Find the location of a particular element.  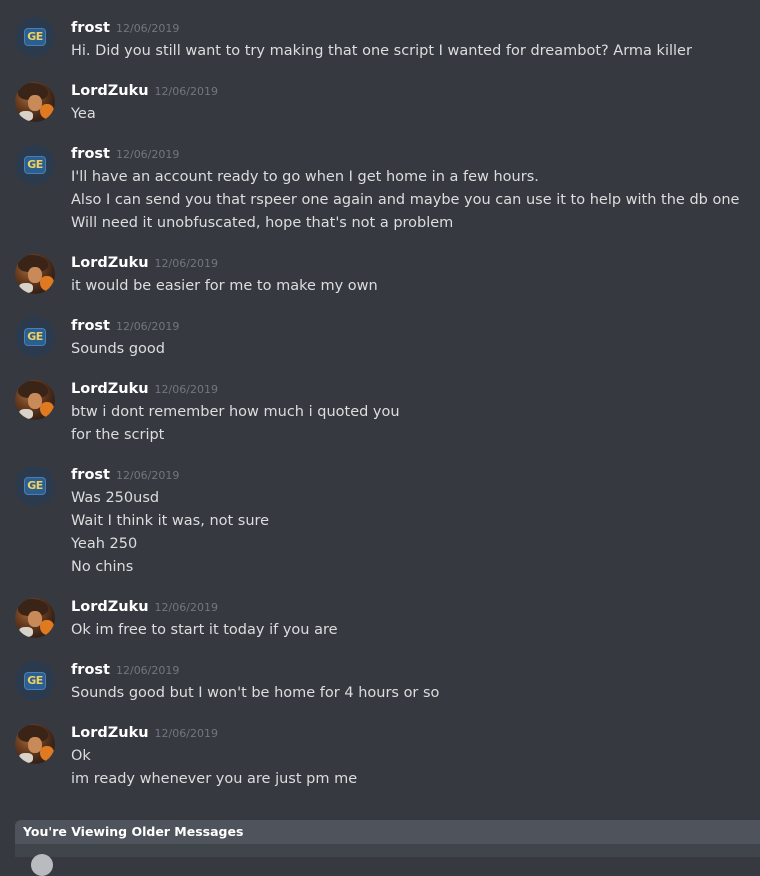

message-input-area is located at coordinates (387, 860).